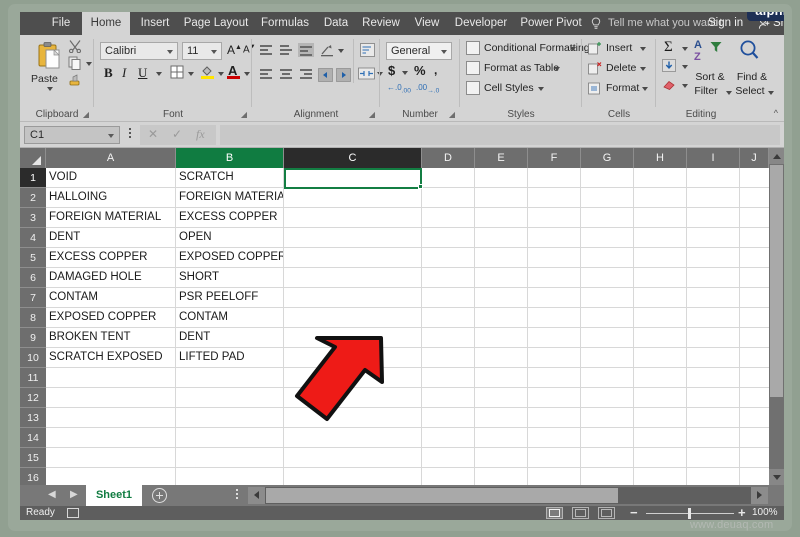 Image resolution: width=800 pixels, height=537 pixels. What do you see at coordinates (448, 298) in the screenshot?
I see `cell-D7` at bounding box center [448, 298].